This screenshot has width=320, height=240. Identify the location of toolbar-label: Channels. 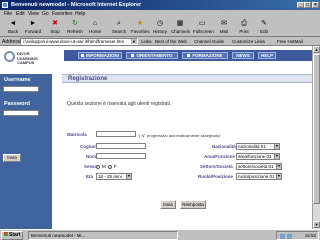
(181, 31).